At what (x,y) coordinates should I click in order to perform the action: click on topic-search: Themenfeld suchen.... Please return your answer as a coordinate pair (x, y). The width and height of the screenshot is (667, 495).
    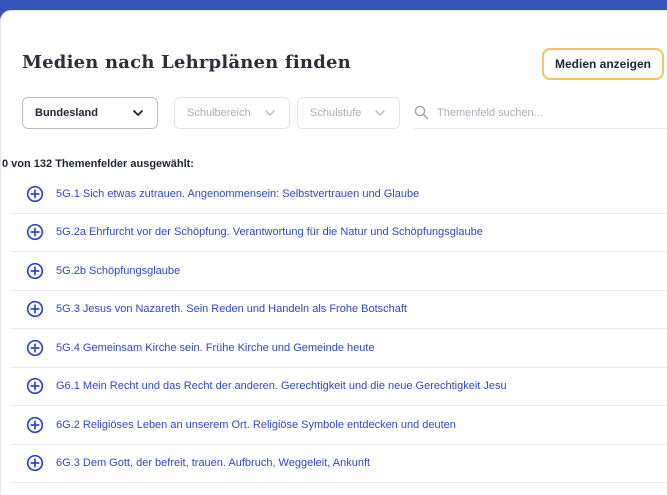
    Looking at the image, I should click on (540, 113).